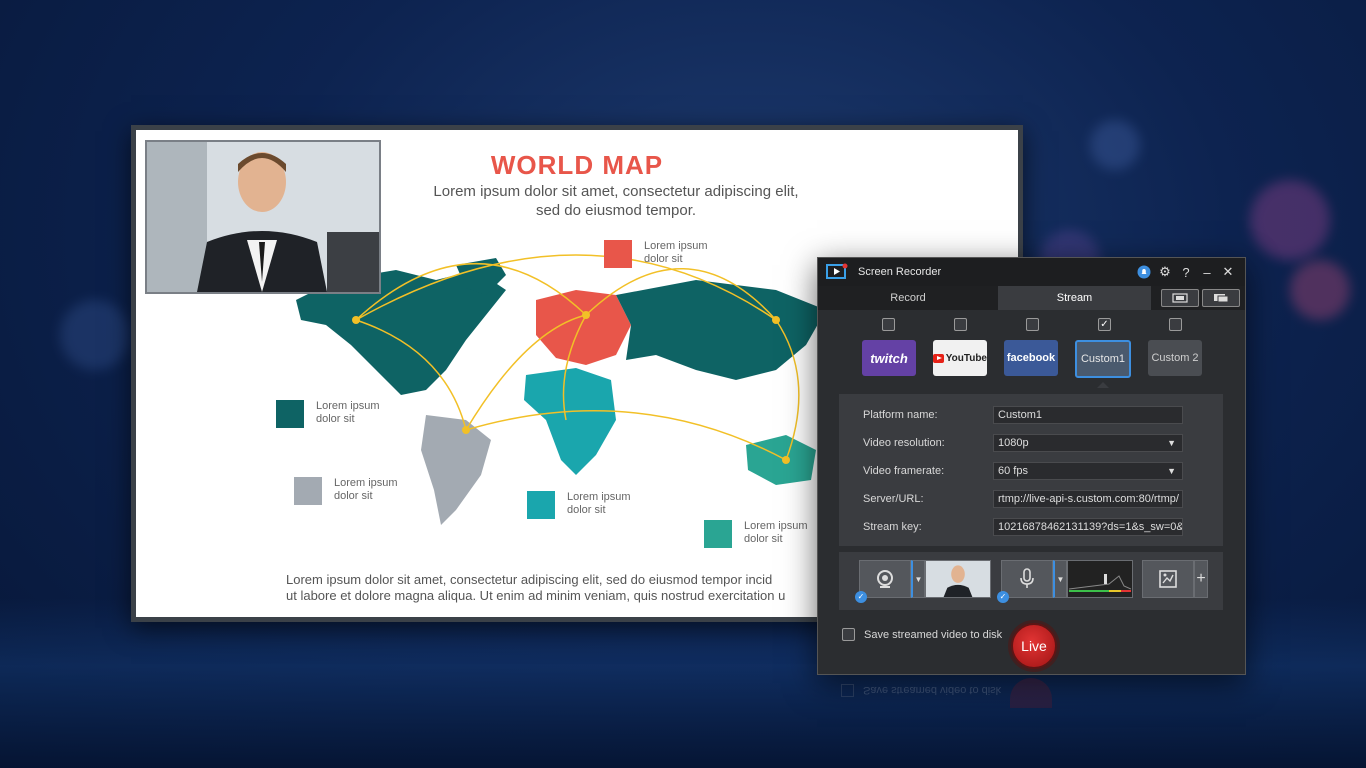  I want to click on twitch-button: twitch, so click(889, 358).